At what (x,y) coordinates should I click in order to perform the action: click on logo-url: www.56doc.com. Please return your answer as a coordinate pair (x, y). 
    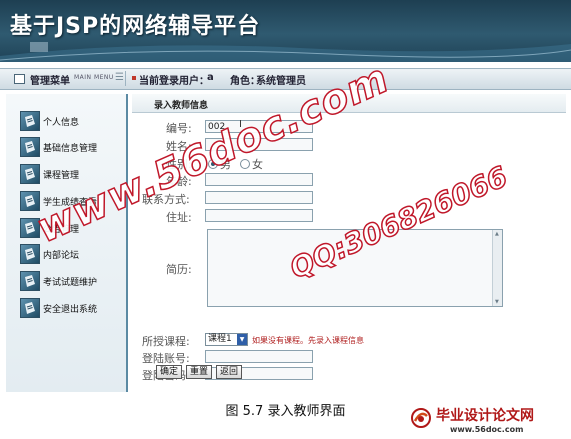
    Looking at the image, I should click on (487, 429).